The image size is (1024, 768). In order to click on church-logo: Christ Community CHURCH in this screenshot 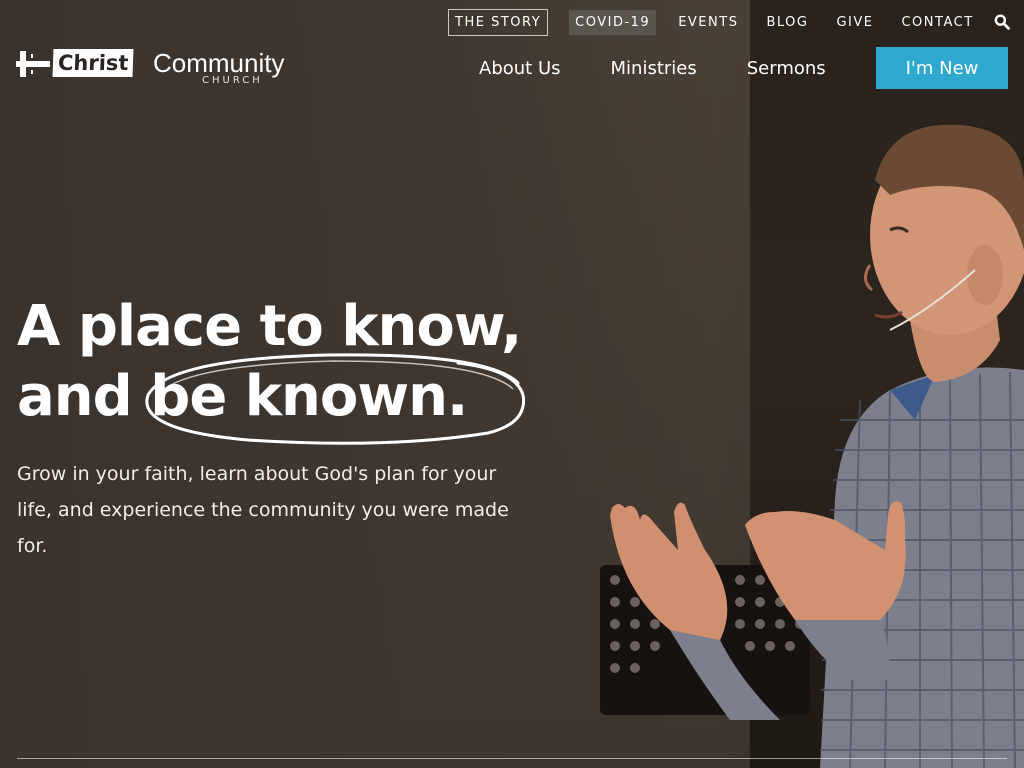, I will do `click(151, 68)`.